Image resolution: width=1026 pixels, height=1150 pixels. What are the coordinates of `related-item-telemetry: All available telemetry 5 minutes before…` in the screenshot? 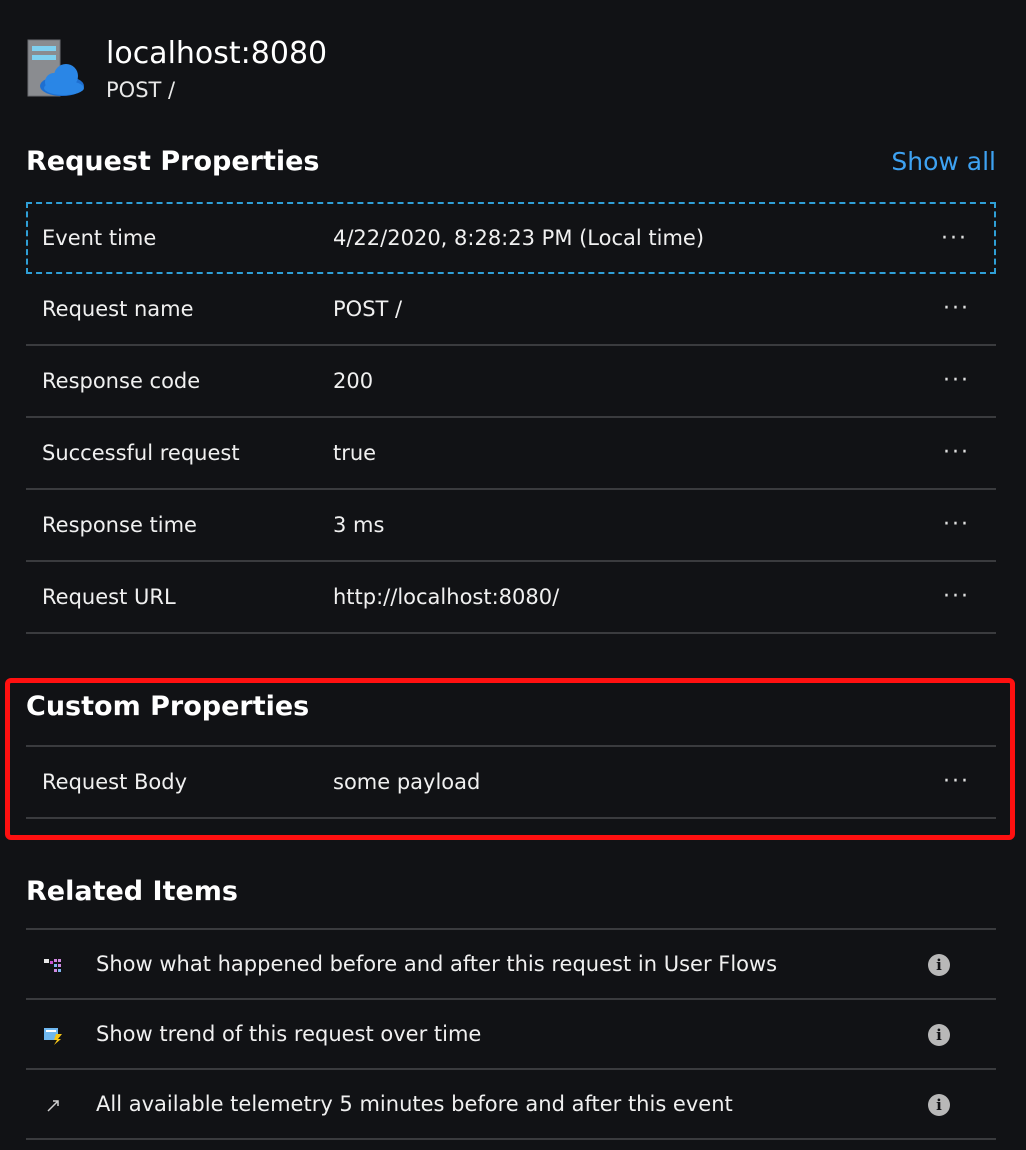 It's located at (511, 1105).